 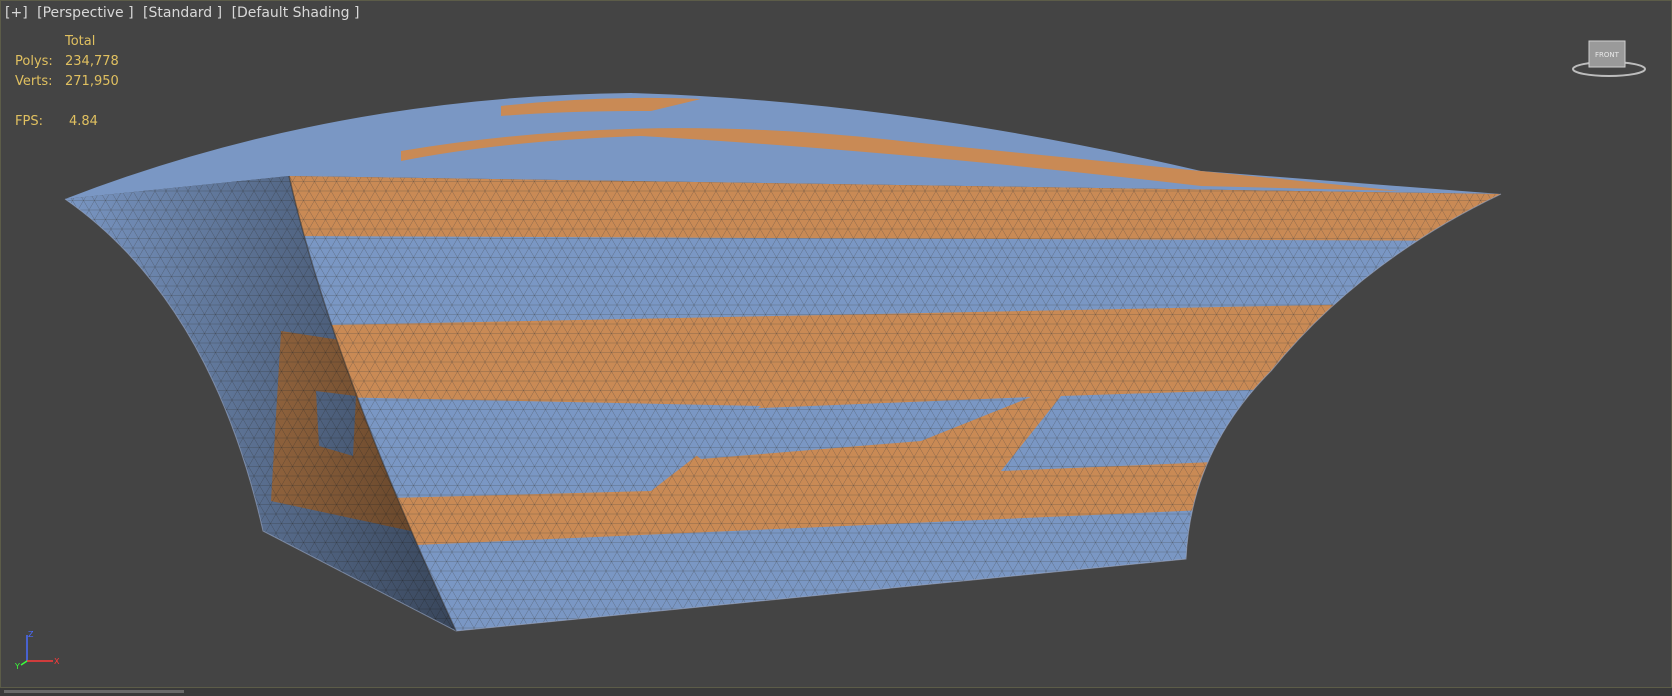 What do you see at coordinates (83, 121) in the screenshot?
I see `fps-value: 4.84` at bounding box center [83, 121].